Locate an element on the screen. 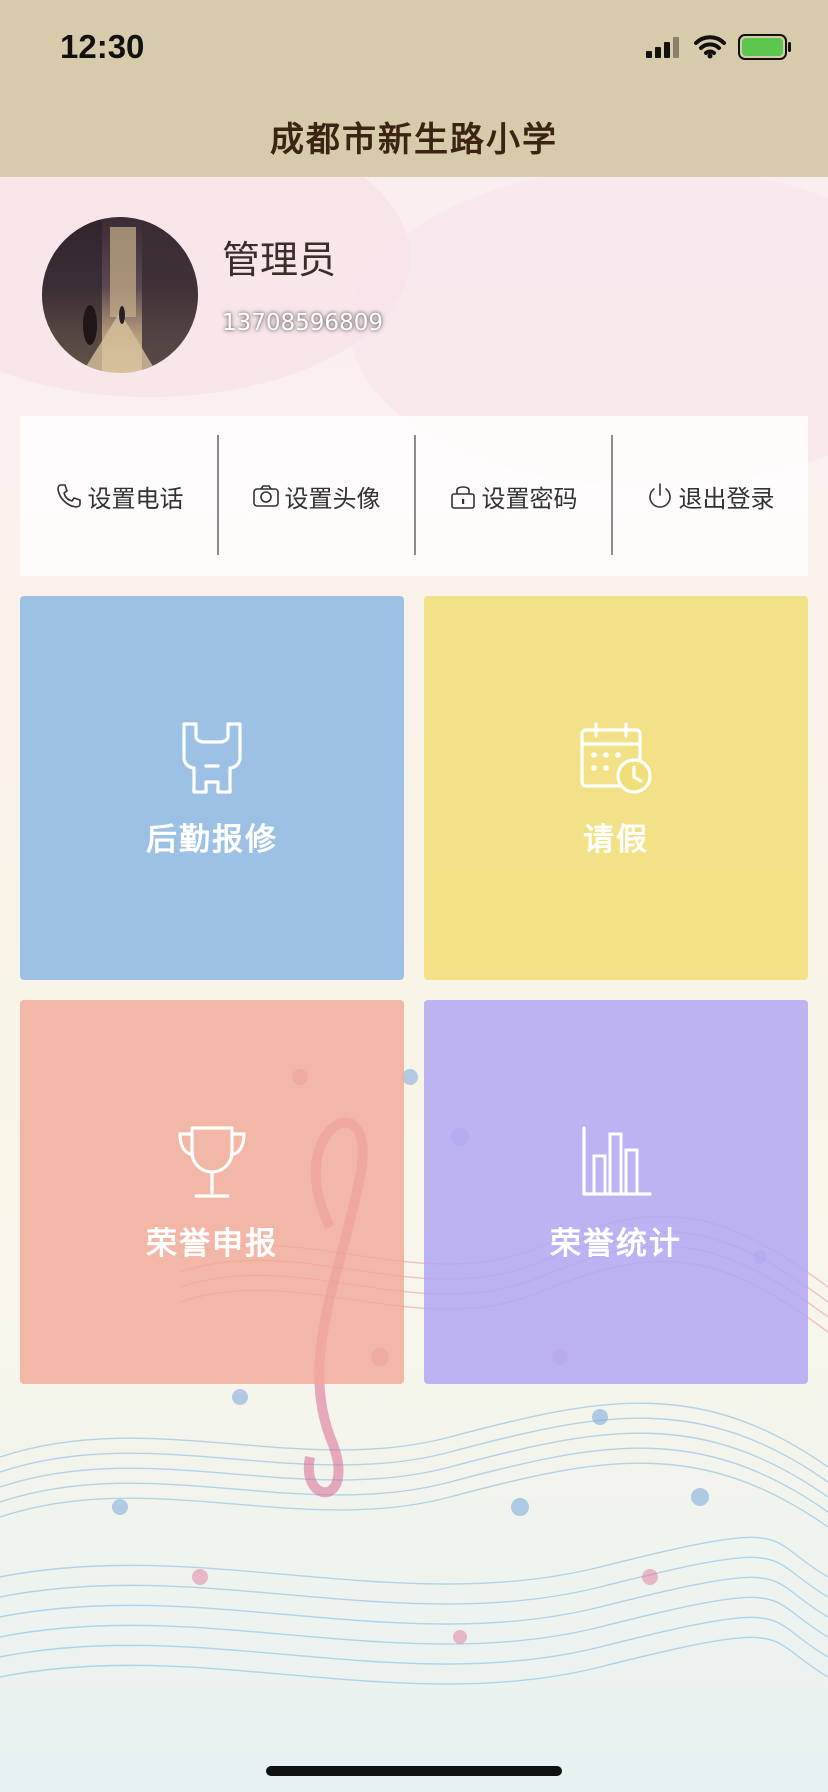  status-icons is located at coordinates (719, 47).